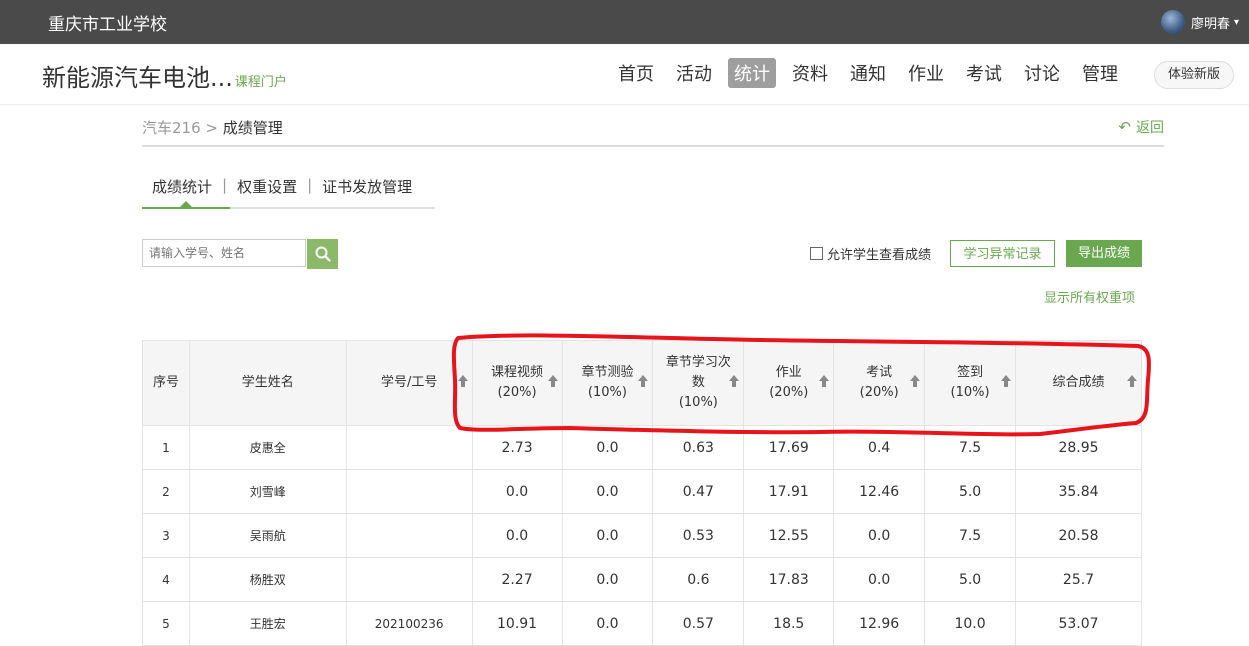 This screenshot has height=646, width=1249. Describe the element at coordinates (171, 128) in the screenshot. I see `breadcrumb-class: 汽车216` at that location.